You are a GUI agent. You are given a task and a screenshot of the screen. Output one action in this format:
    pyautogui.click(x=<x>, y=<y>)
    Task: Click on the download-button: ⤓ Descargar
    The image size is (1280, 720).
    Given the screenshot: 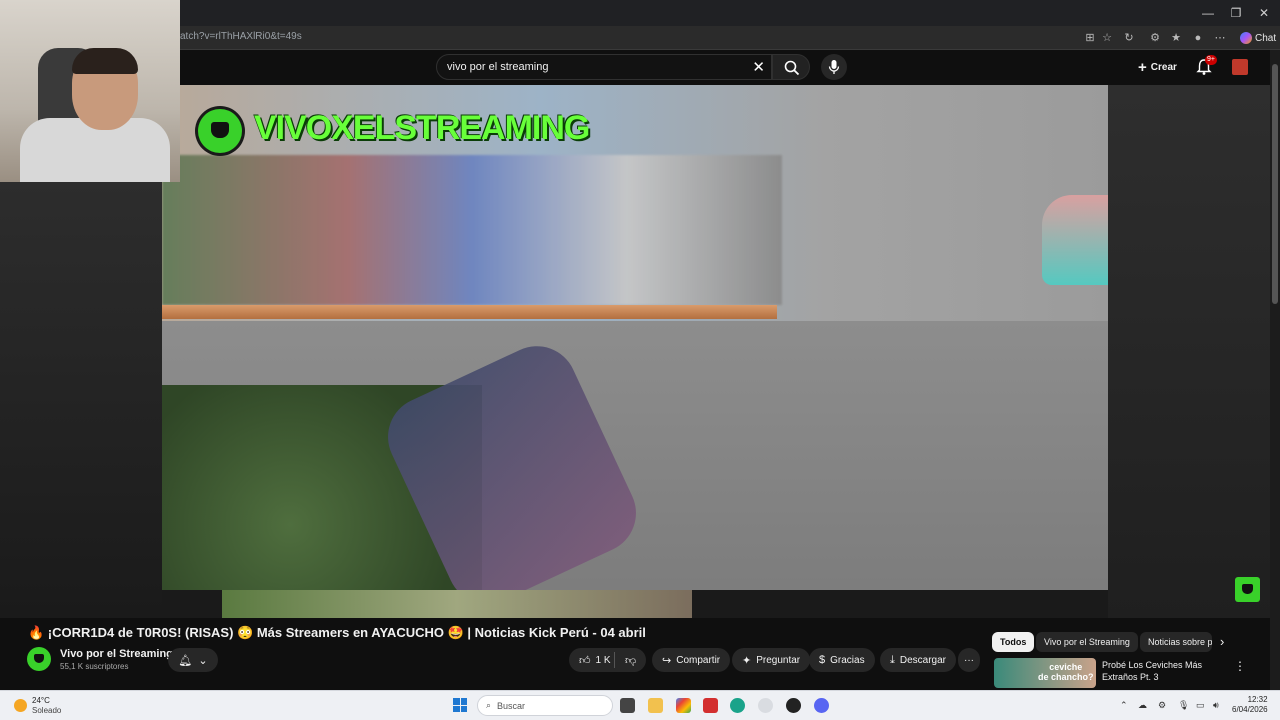 What is the action you would take?
    pyautogui.click(x=918, y=660)
    